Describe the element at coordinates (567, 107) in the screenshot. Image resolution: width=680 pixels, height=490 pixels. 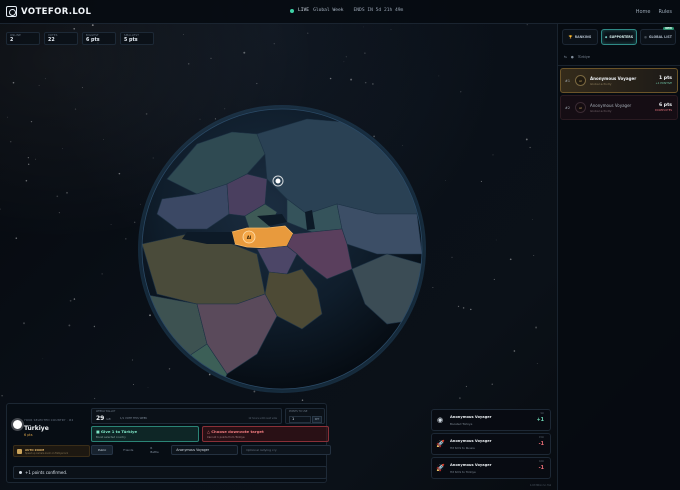
I see `entry-rank: #2` at that location.